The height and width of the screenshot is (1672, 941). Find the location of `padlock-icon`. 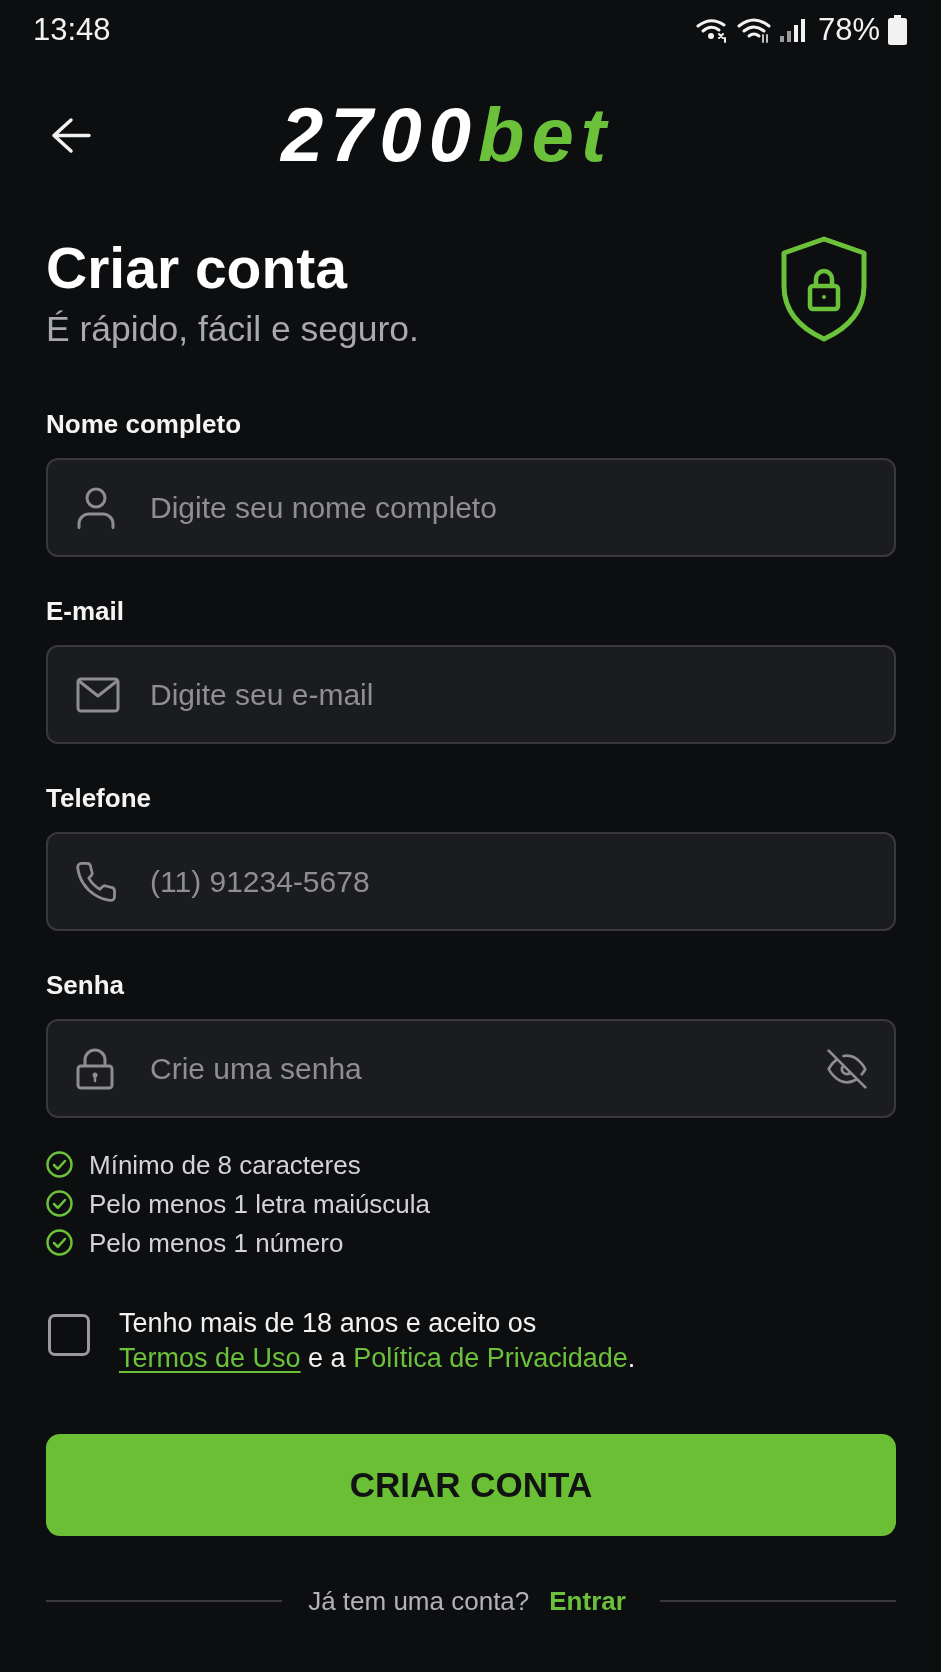

padlock-icon is located at coordinates (95, 1068).